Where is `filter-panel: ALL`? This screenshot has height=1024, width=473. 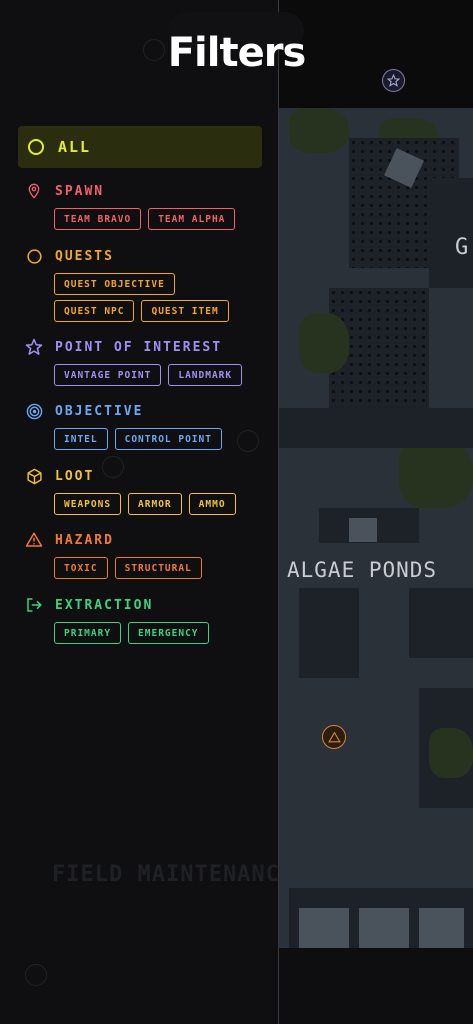 filter-panel: ALL is located at coordinates (140, 147).